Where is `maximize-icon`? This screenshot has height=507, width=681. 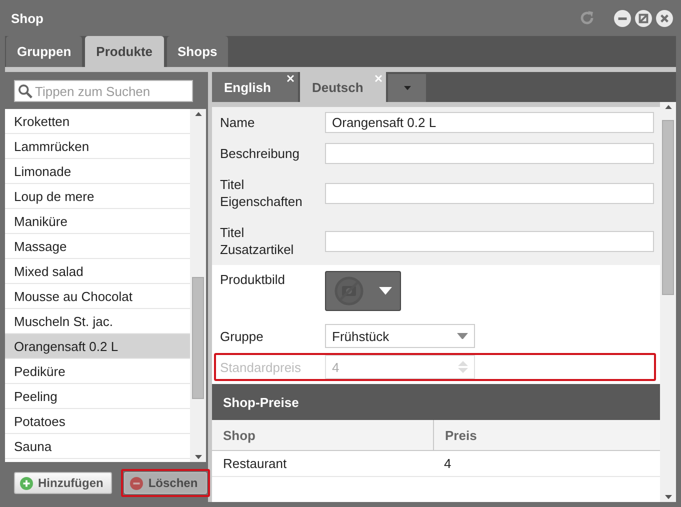 maximize-icon is located at coordinates (643, 18).